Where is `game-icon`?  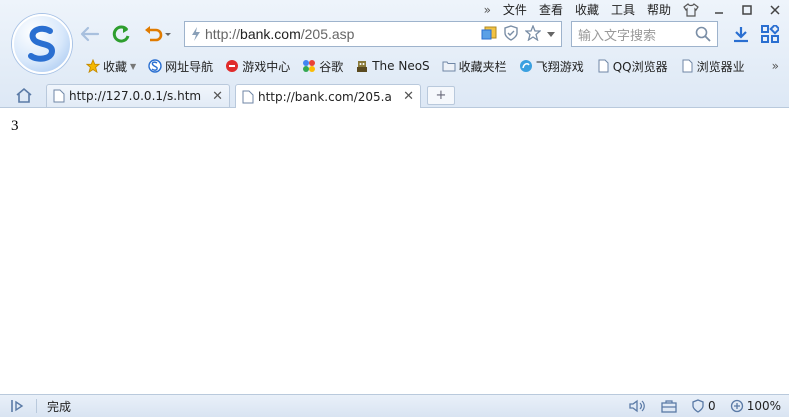
game-icon is located at coordinates (232, 66).